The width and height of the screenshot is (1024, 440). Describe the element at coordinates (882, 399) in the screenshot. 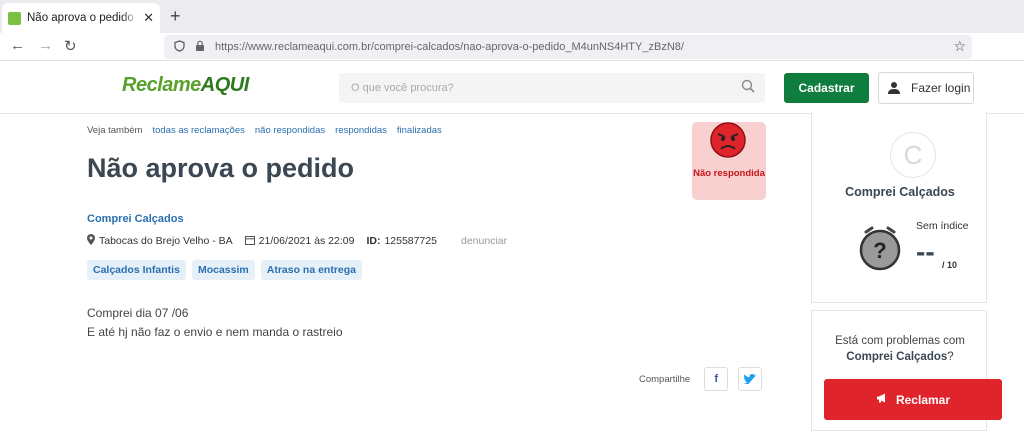

I see `megaphone-icon` at that location.